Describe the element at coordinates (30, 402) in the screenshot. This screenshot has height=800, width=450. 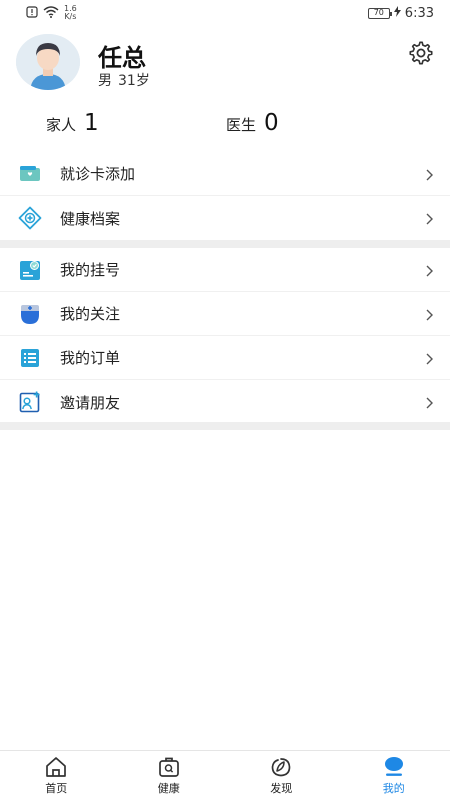
I see `invite-friend-icon` at that location.